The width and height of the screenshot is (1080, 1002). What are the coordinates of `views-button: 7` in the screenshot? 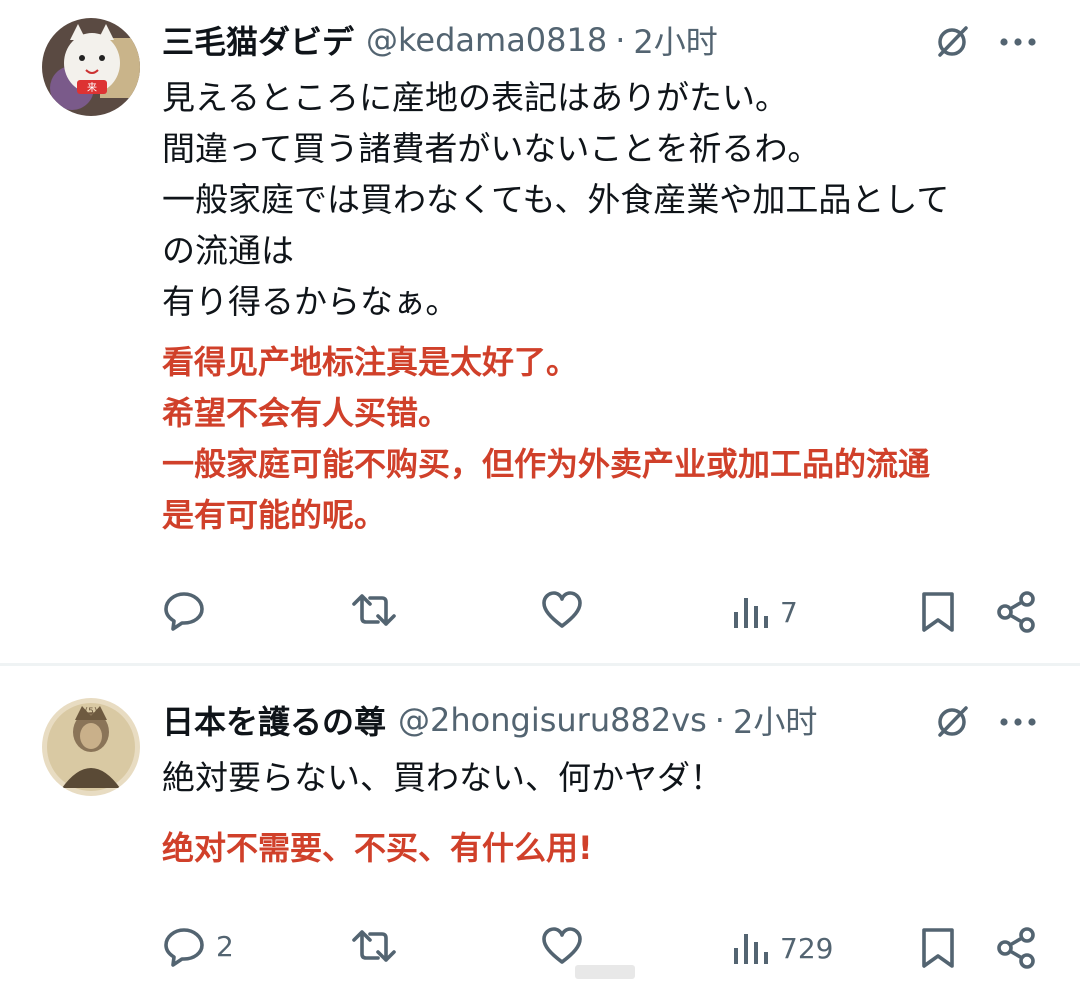 It's located at (764, 612).